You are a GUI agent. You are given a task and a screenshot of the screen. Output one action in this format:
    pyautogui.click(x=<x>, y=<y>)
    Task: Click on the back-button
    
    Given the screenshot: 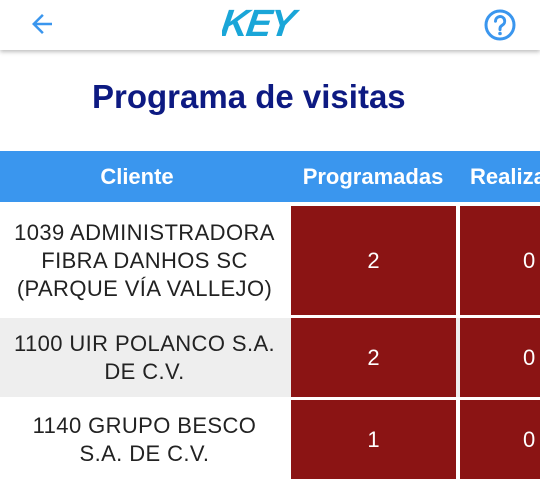 What is the action you would take?
    pyautogui.click(x=42, y=24)
    